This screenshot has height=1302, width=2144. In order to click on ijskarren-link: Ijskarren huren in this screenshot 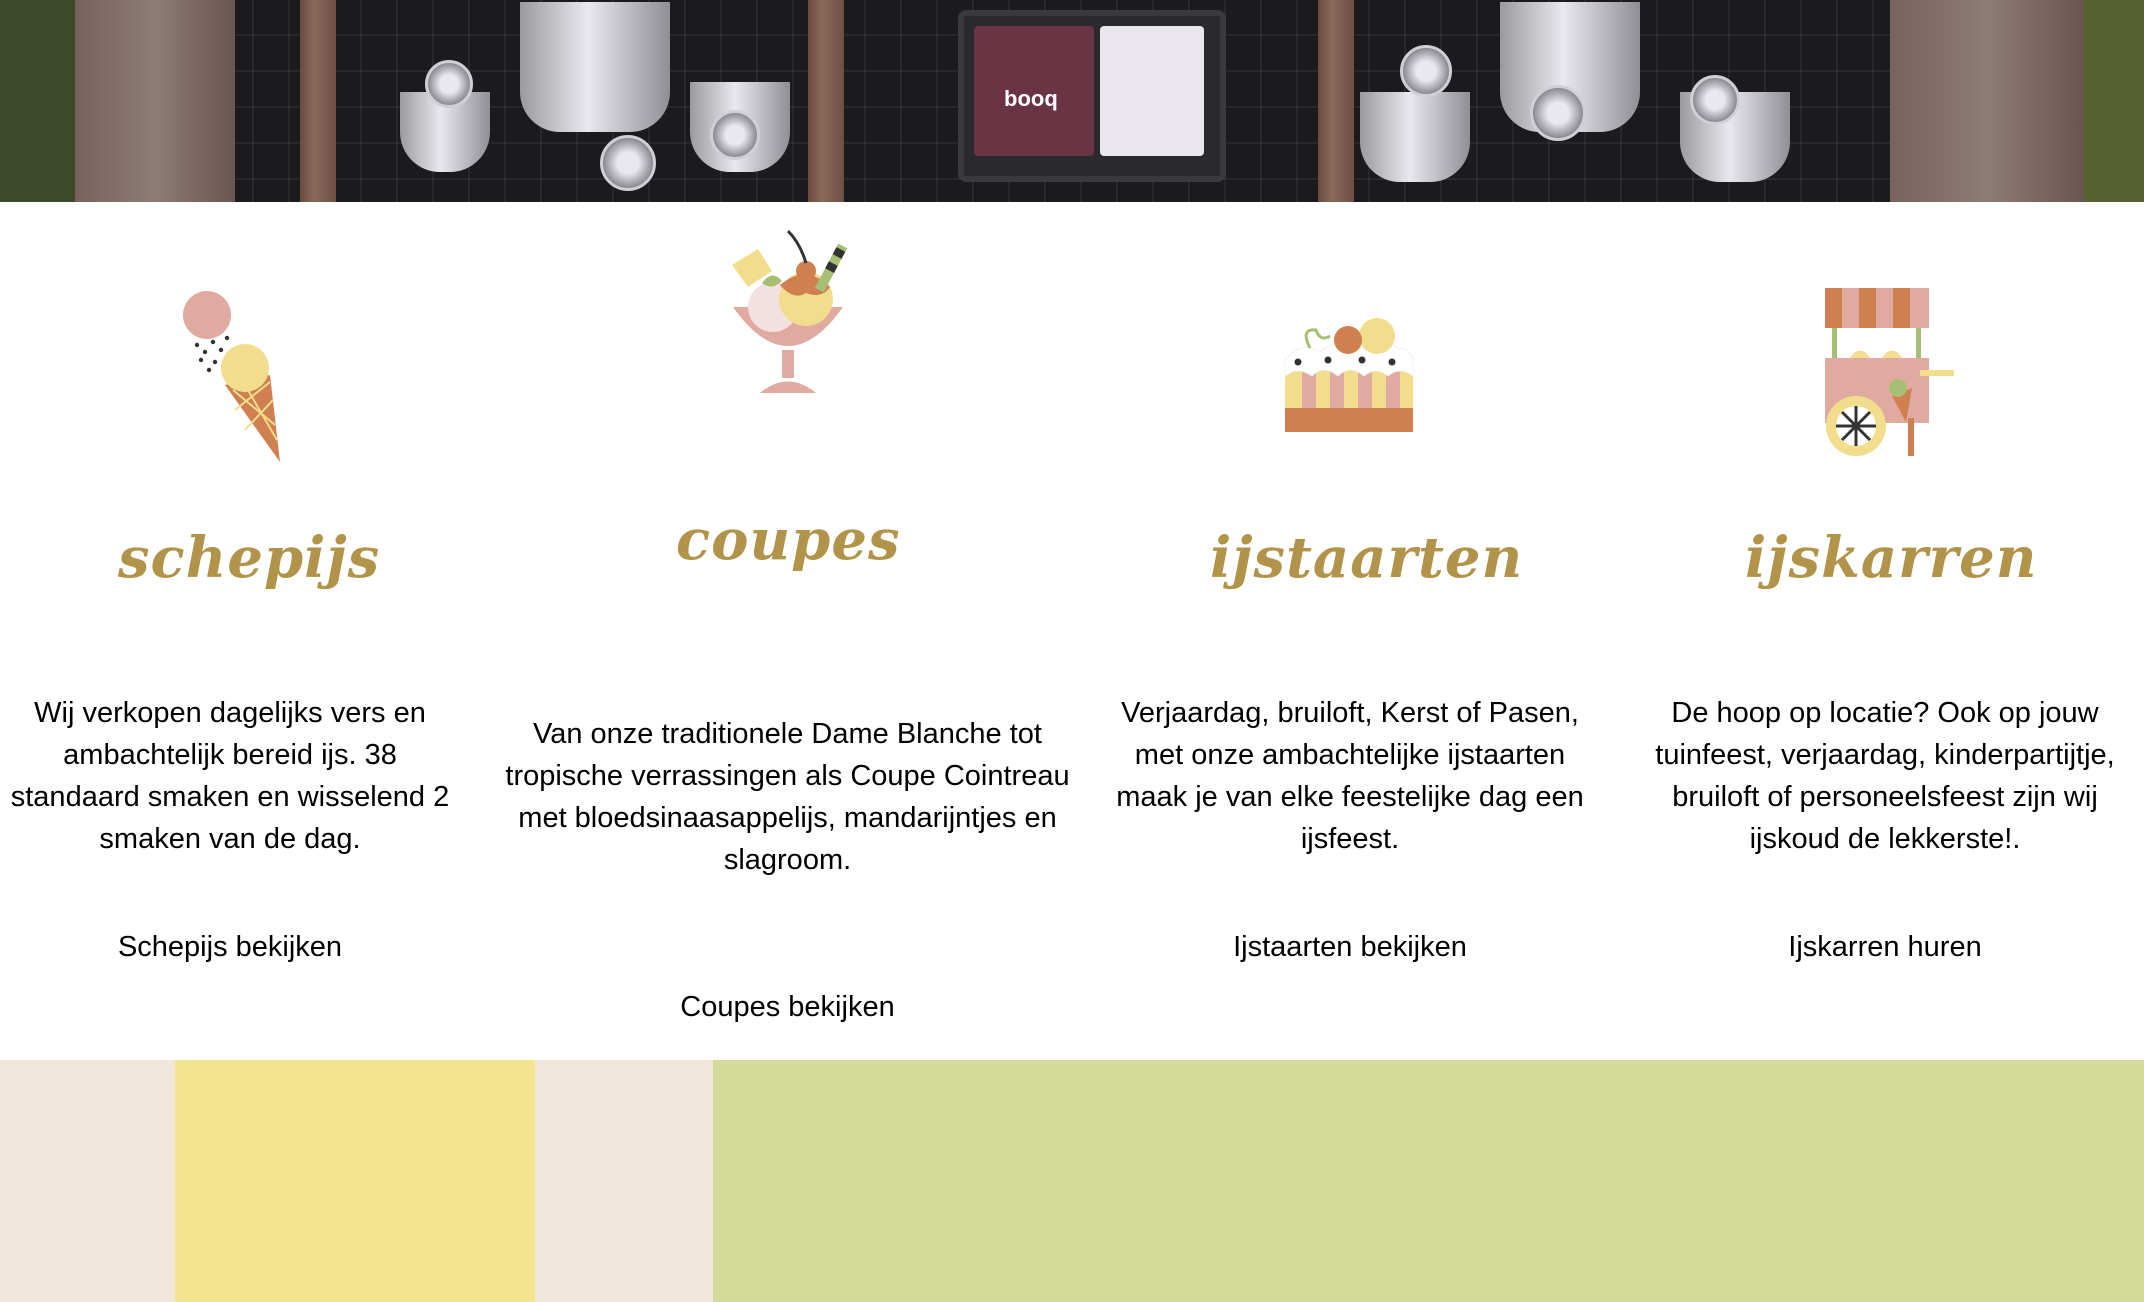, I will do `click(1885, 947)`.